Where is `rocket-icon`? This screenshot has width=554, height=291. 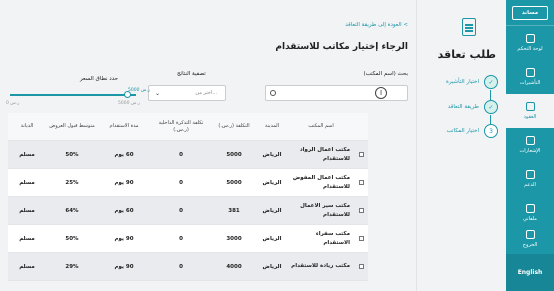
rocket-icon is located at coordinates (530, 38).